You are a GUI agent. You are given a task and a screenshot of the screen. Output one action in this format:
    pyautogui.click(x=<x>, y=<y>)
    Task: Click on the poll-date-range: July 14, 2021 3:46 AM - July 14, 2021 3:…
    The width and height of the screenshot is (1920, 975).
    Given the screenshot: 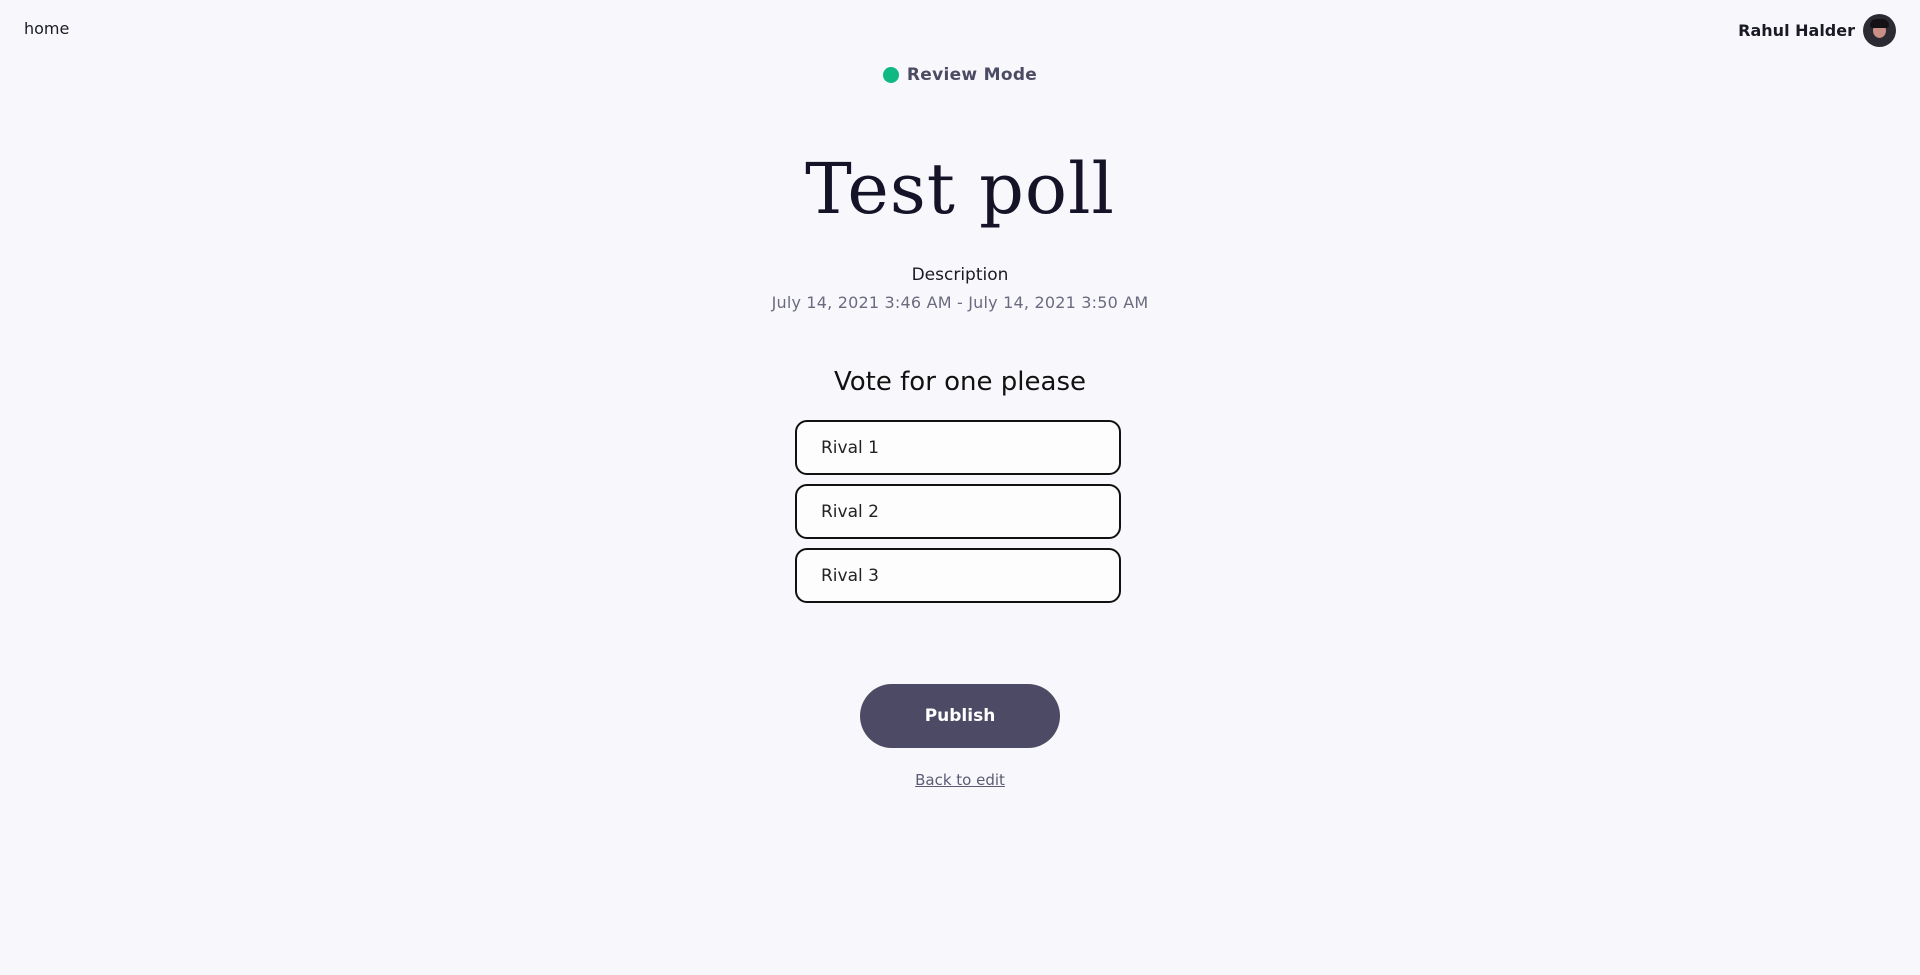 What is the action you would take?
    pyautogui.click(x=960, y=302)
    